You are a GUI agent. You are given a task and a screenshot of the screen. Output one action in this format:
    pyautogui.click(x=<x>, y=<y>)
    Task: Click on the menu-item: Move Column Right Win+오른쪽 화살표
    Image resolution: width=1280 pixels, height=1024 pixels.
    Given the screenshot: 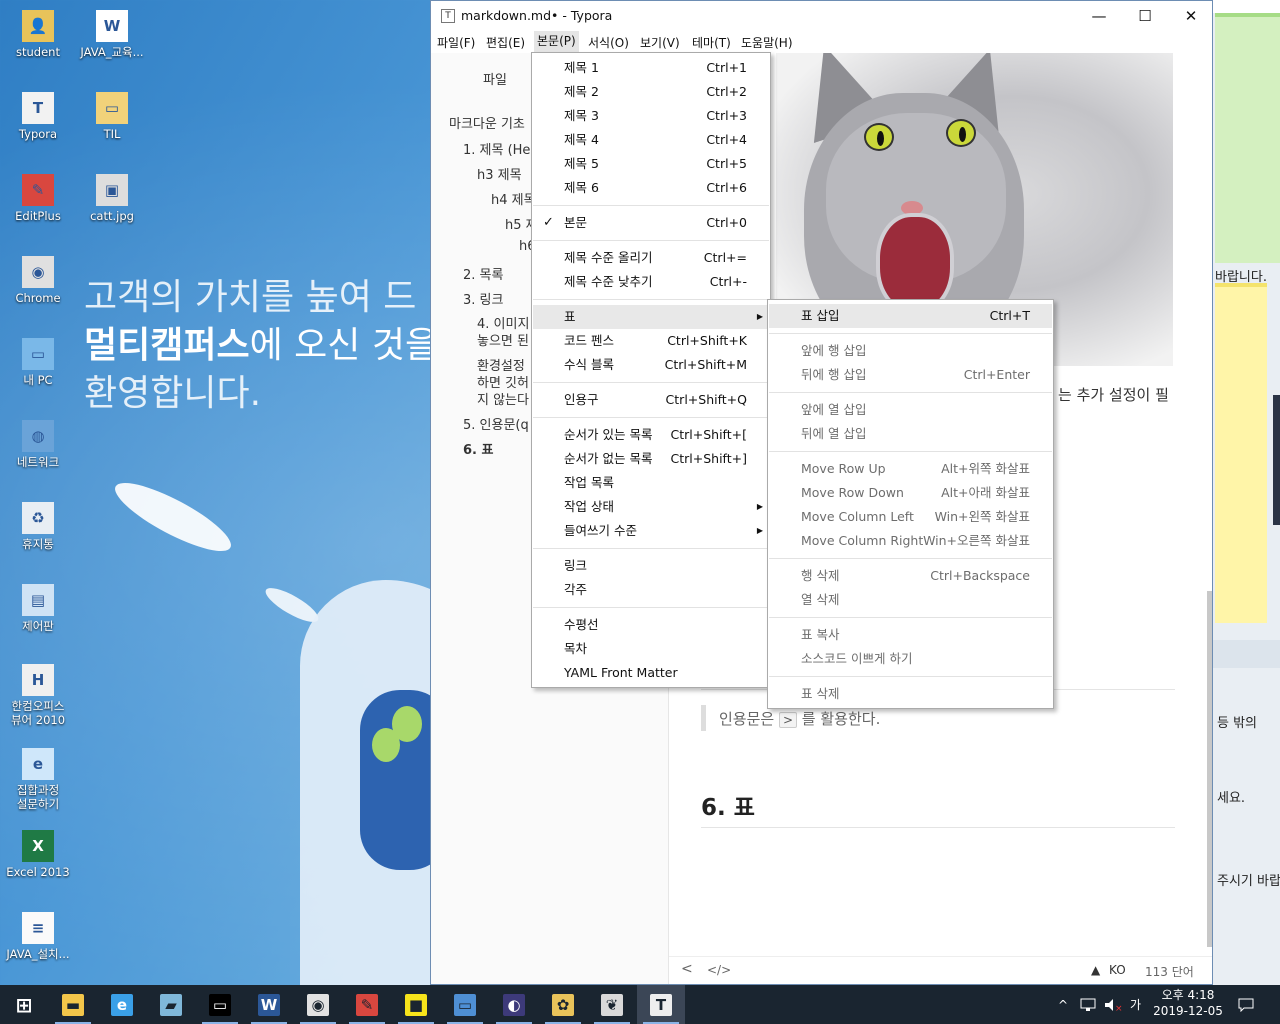 What is the action you would take?
    pyautogui.click(x=910, y=541)
    